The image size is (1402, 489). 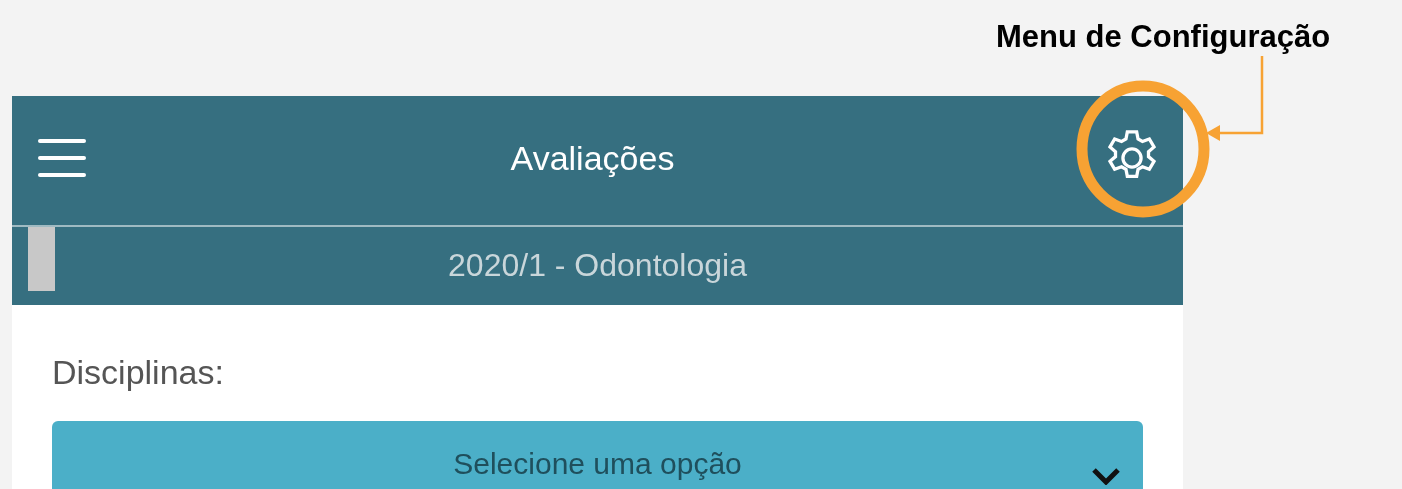 What do you see at coordinates (62, 158) in the screenshot?
I see `menu-icon` at bounding box center [62, 158].